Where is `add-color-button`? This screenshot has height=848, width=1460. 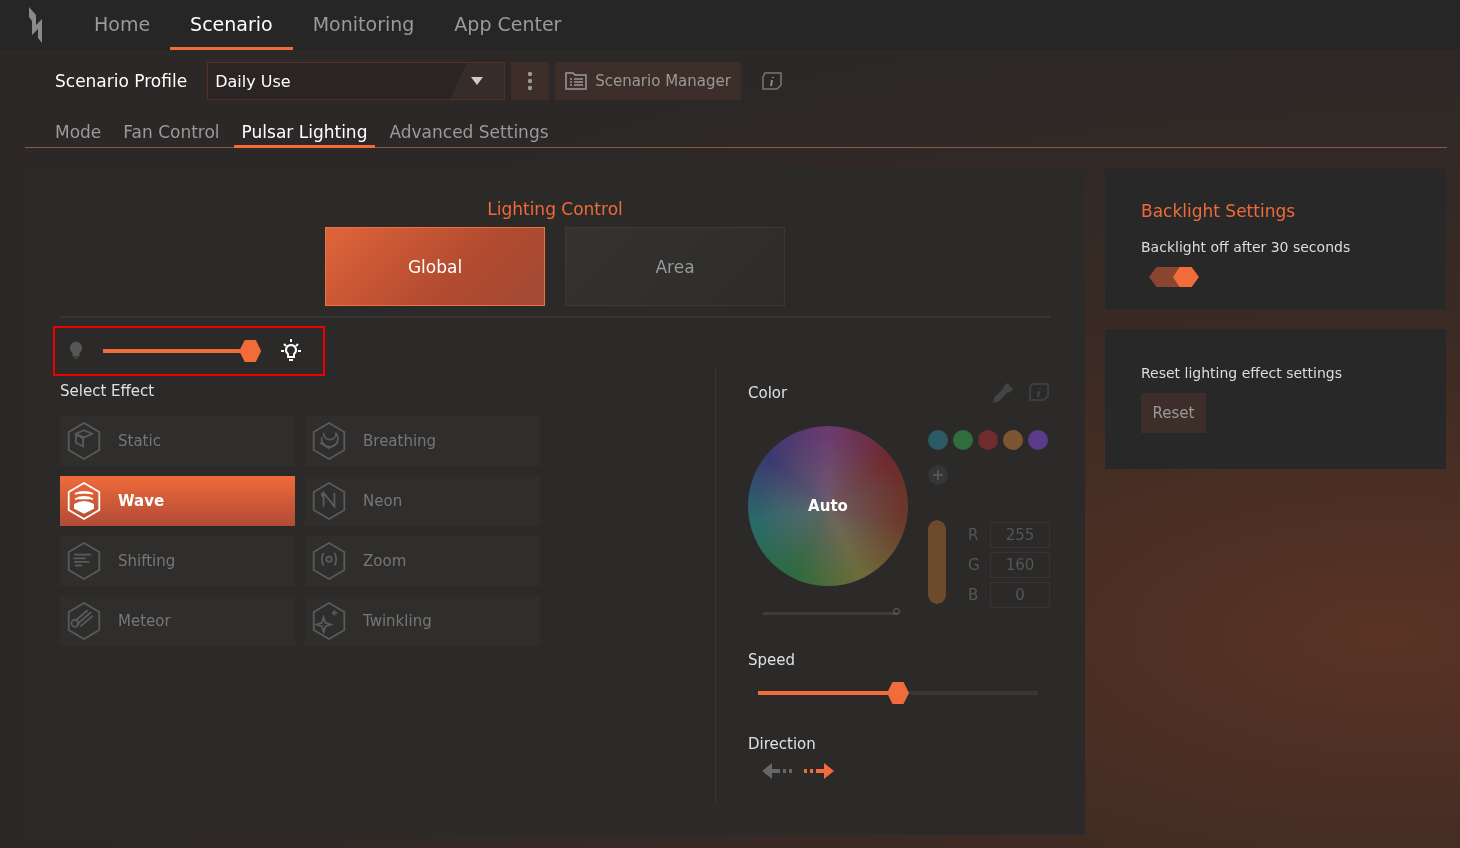 add-color-button is located at coordinates (938, 475).